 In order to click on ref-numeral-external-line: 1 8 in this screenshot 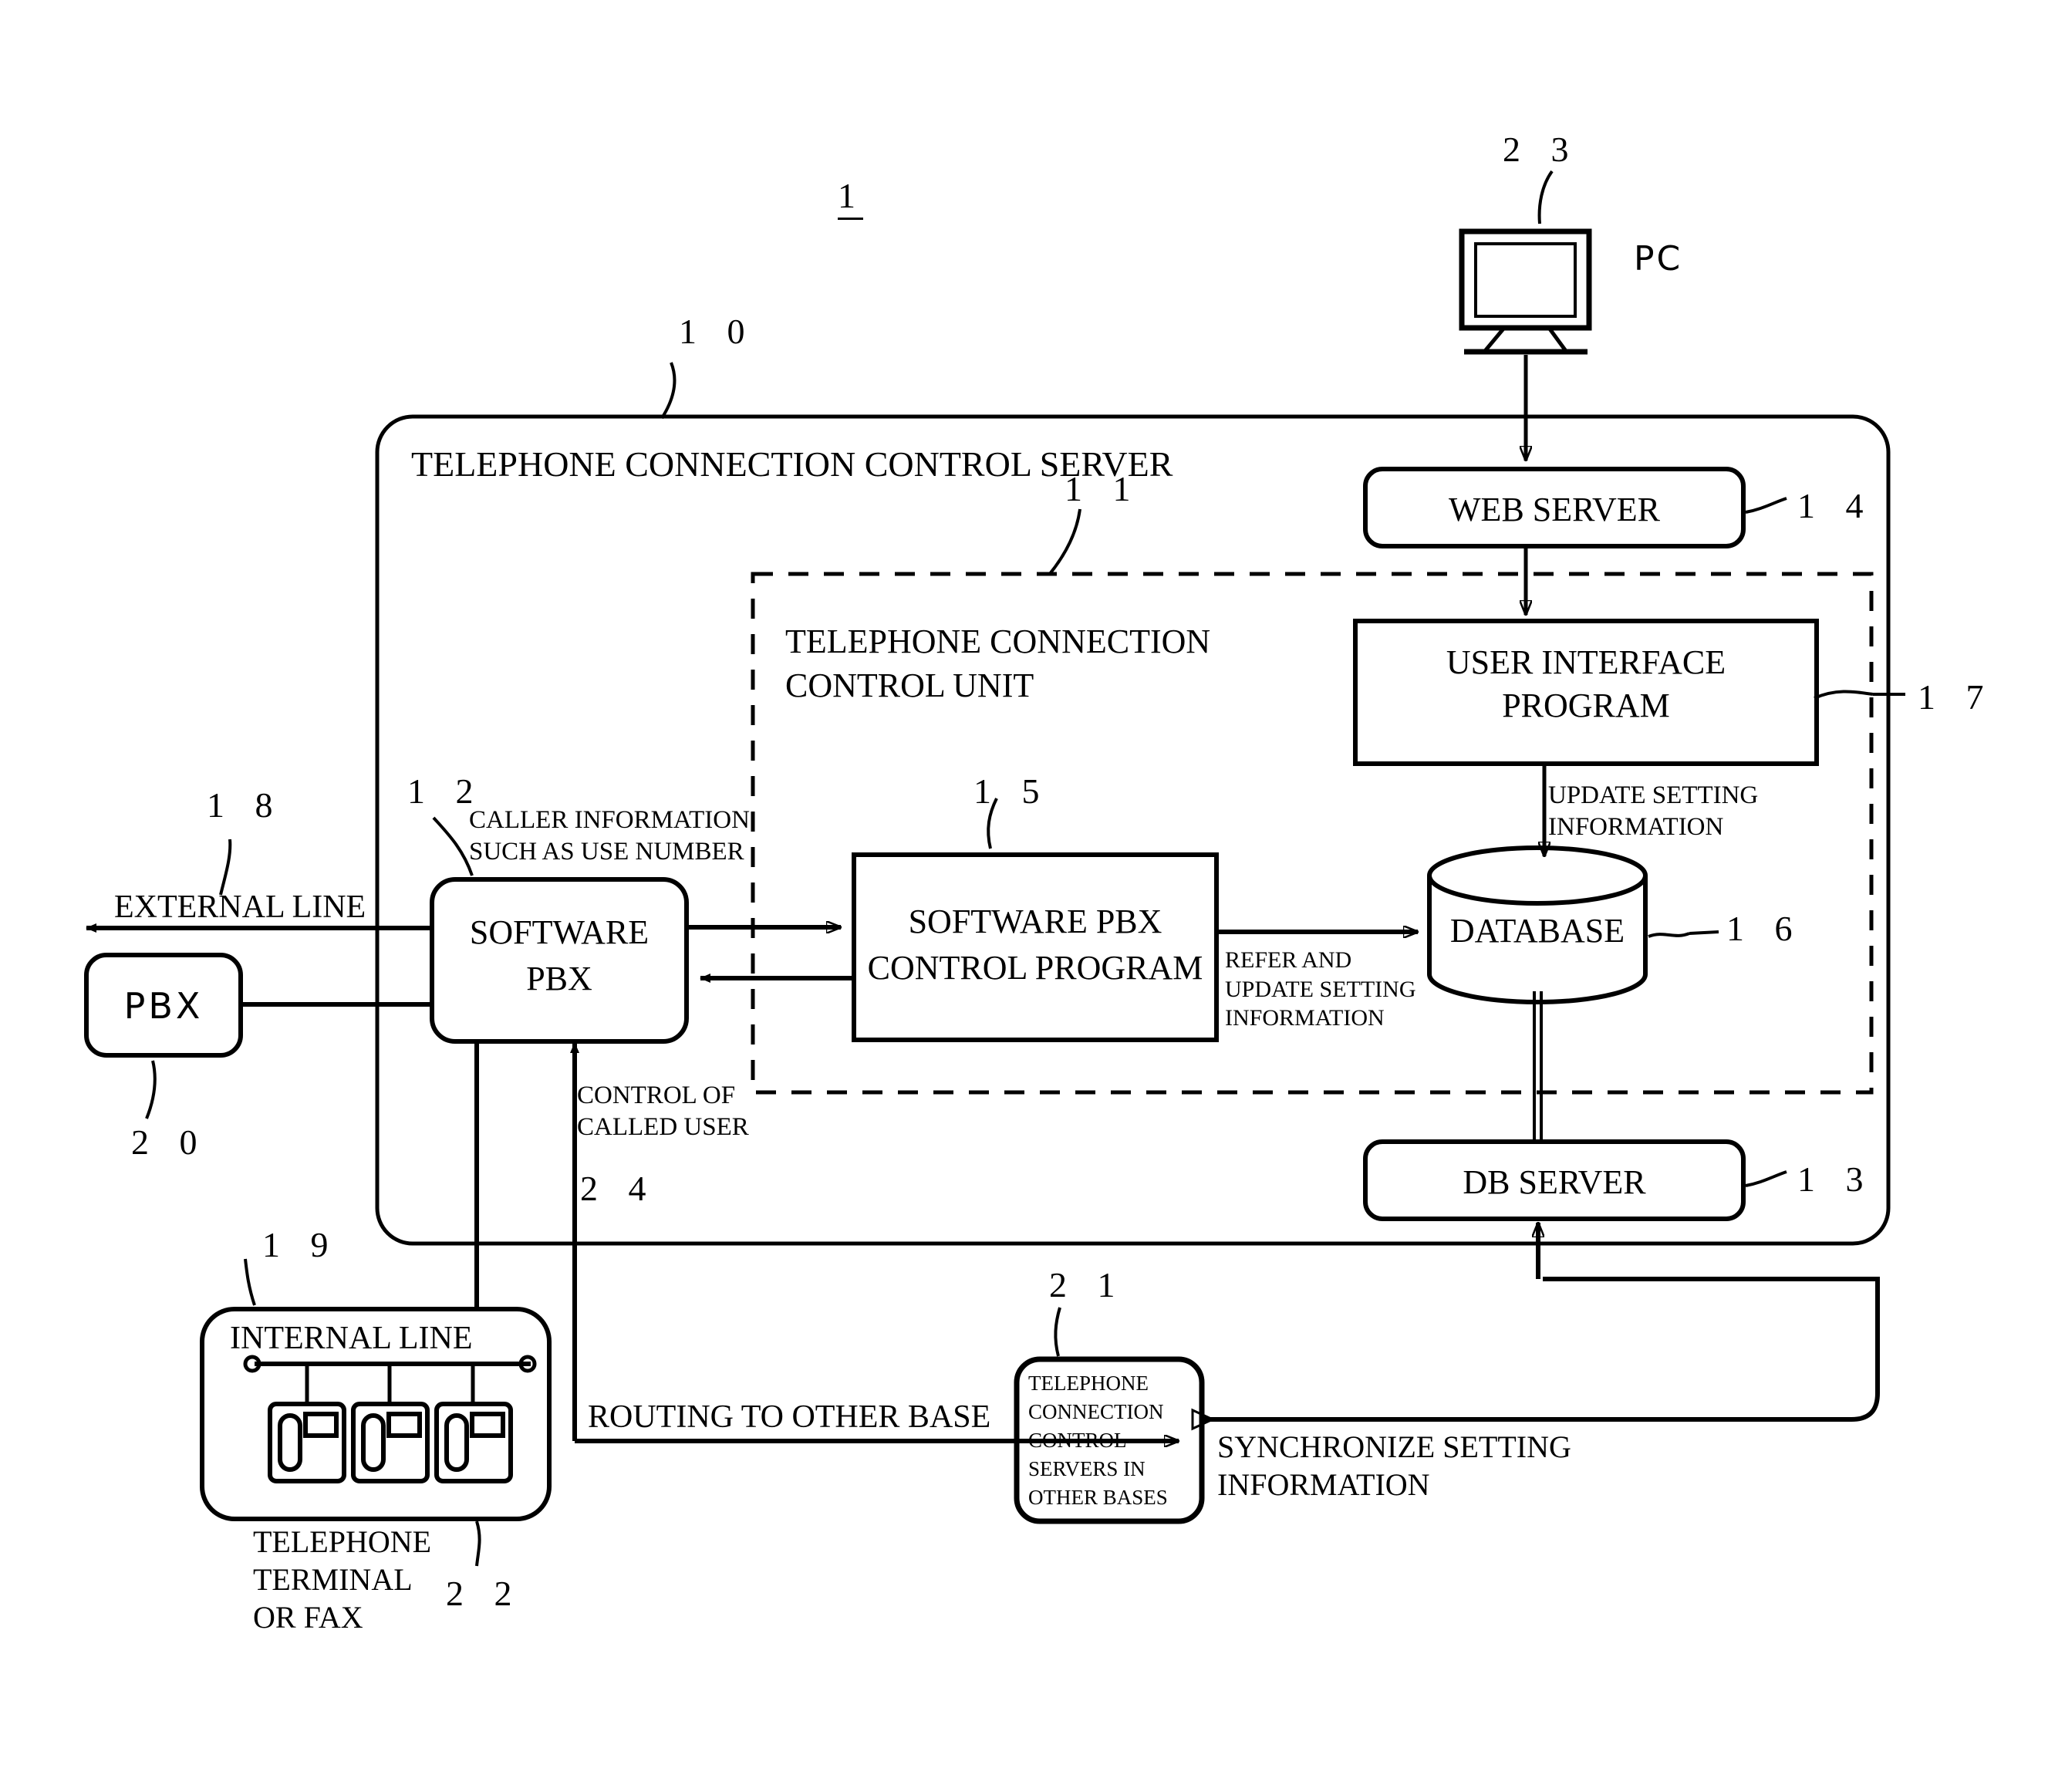, I will do `click(245, 805)`.